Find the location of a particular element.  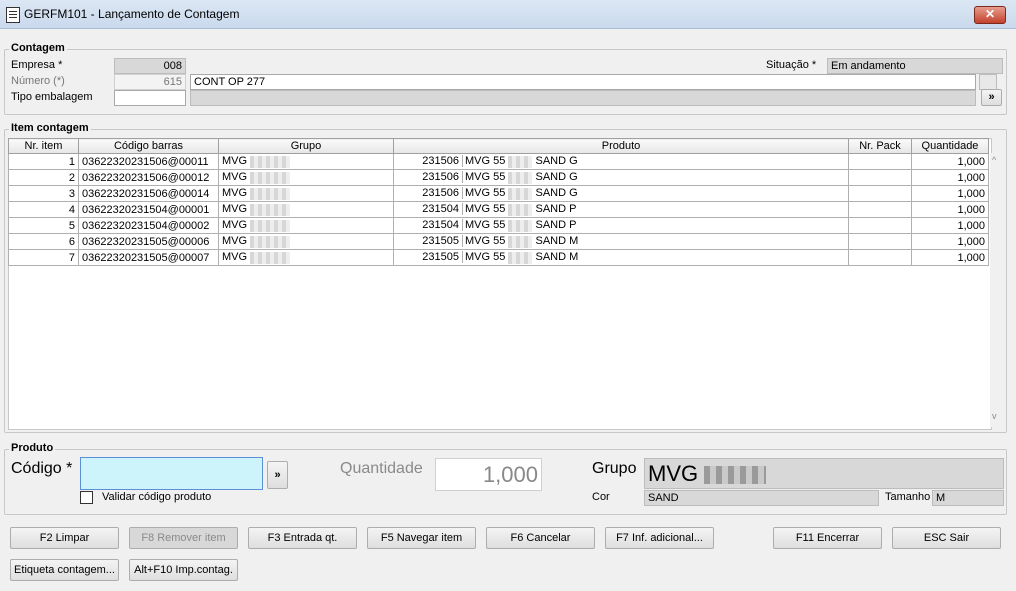

quantidade-label: Quantidade is located at coordinates (381, 468).